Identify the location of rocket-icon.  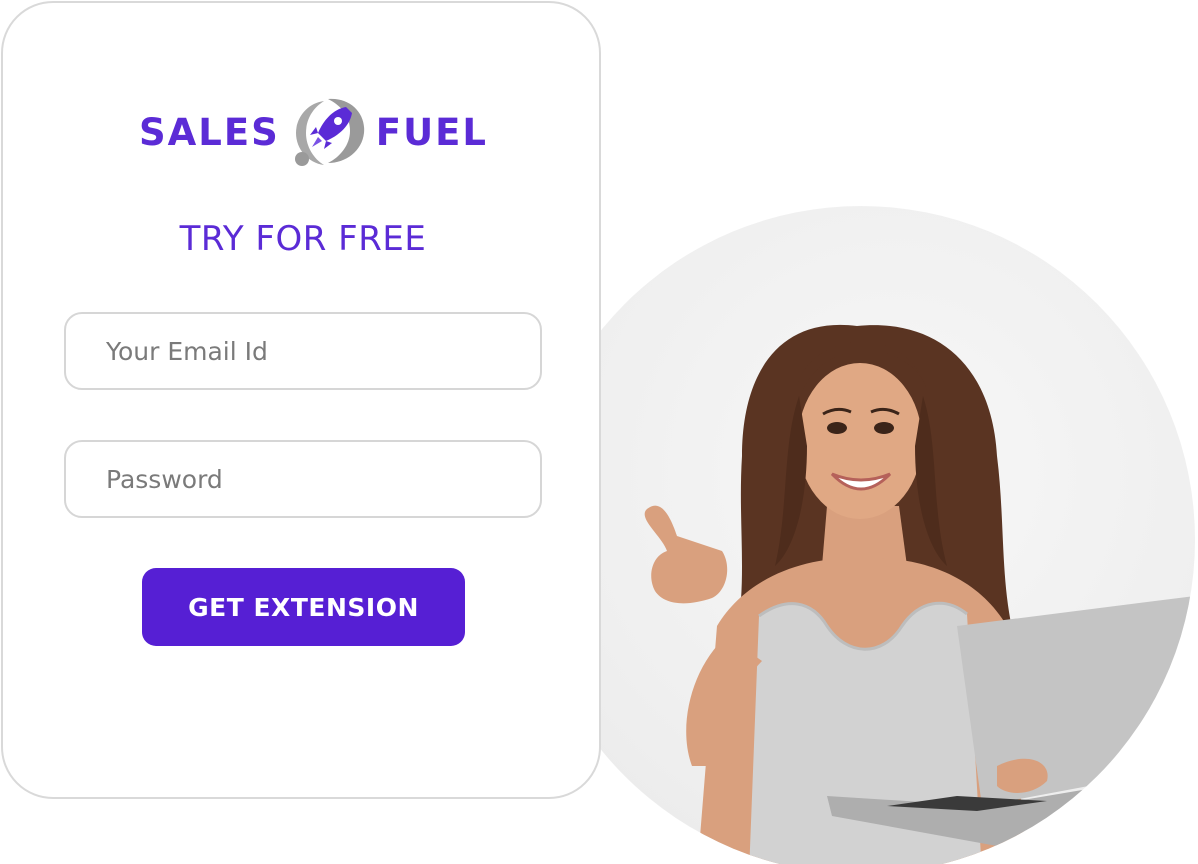
(329, 132).